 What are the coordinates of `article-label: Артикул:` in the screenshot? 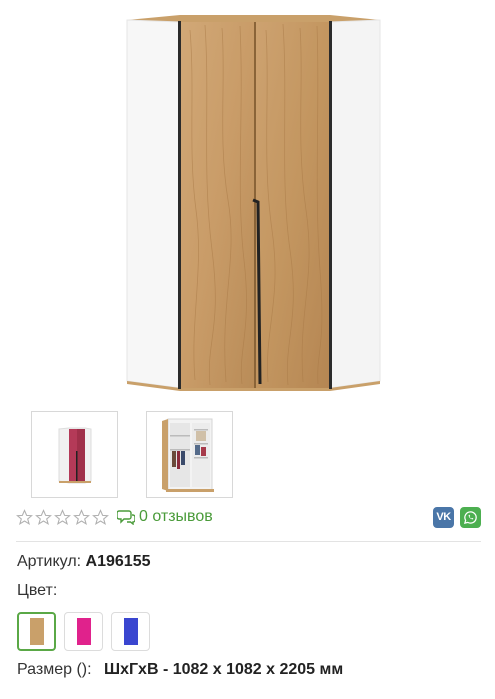 It's located at (49, 561).